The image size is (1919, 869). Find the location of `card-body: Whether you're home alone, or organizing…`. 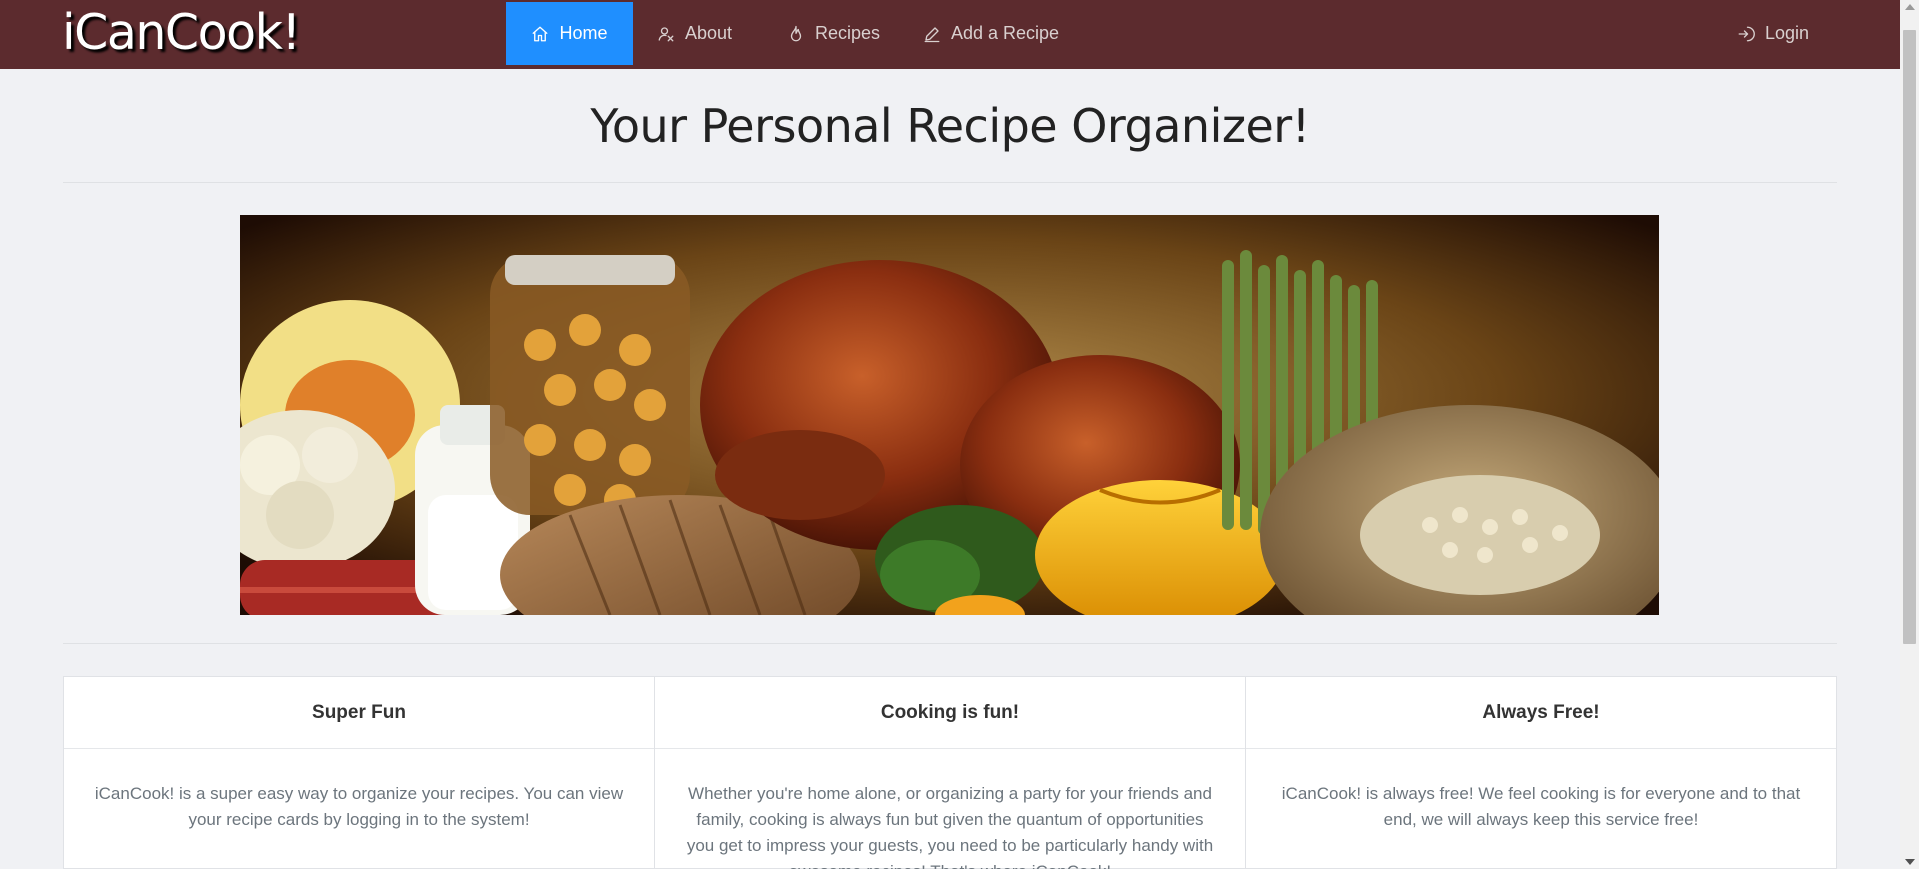

card-body: Whether you're home alone, or organizing… is located at coordinates (950, 826).